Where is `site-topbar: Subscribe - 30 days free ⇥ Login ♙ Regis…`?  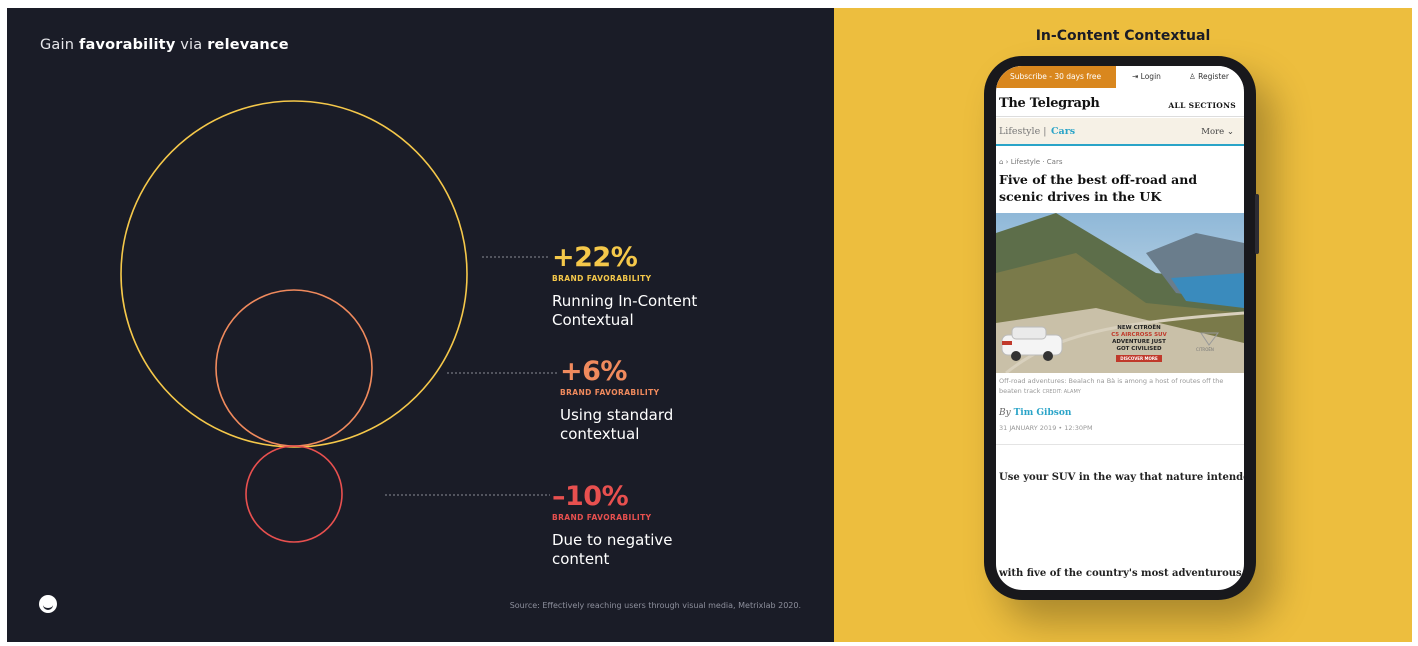 site-topbar: Subscribe - 30 days free ⇥ Login ♙ Regis… is located at coordinates (1120, 77).